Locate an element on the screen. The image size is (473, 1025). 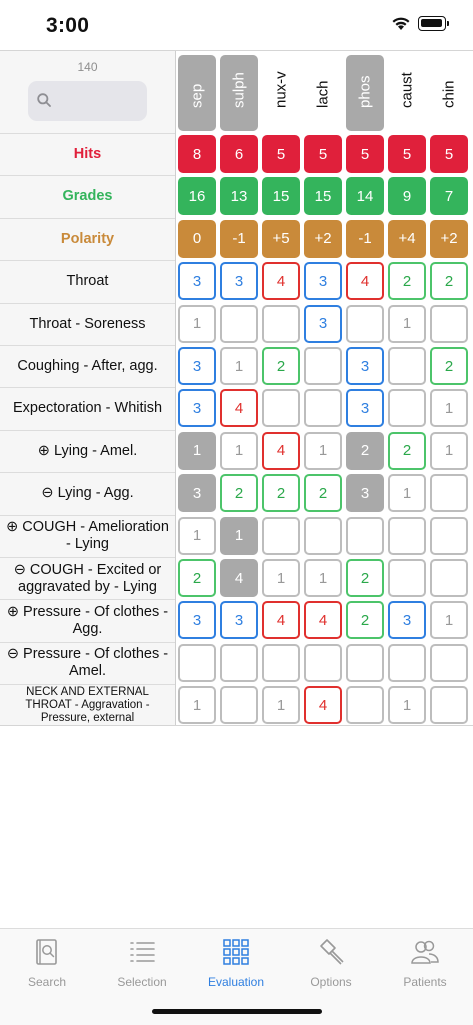
rubric-label: ⊕ Pressure - Of clothes - Agg. is located at coordinates (87, 620).